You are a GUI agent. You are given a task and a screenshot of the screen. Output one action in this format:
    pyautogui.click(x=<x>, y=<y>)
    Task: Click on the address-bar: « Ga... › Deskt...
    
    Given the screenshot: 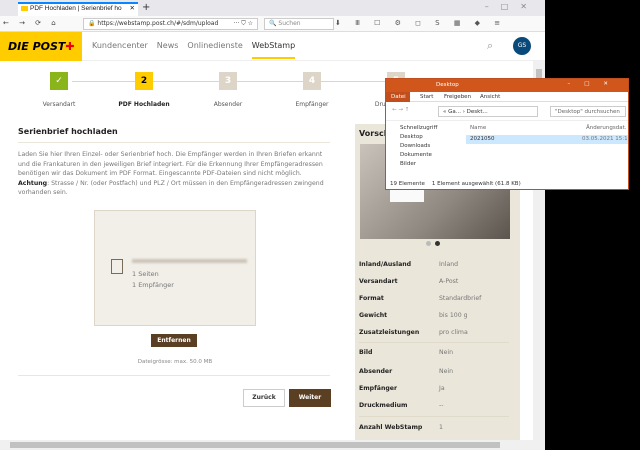 What is the action you would take?
    pyautogui.click(x=488, y=111)
    